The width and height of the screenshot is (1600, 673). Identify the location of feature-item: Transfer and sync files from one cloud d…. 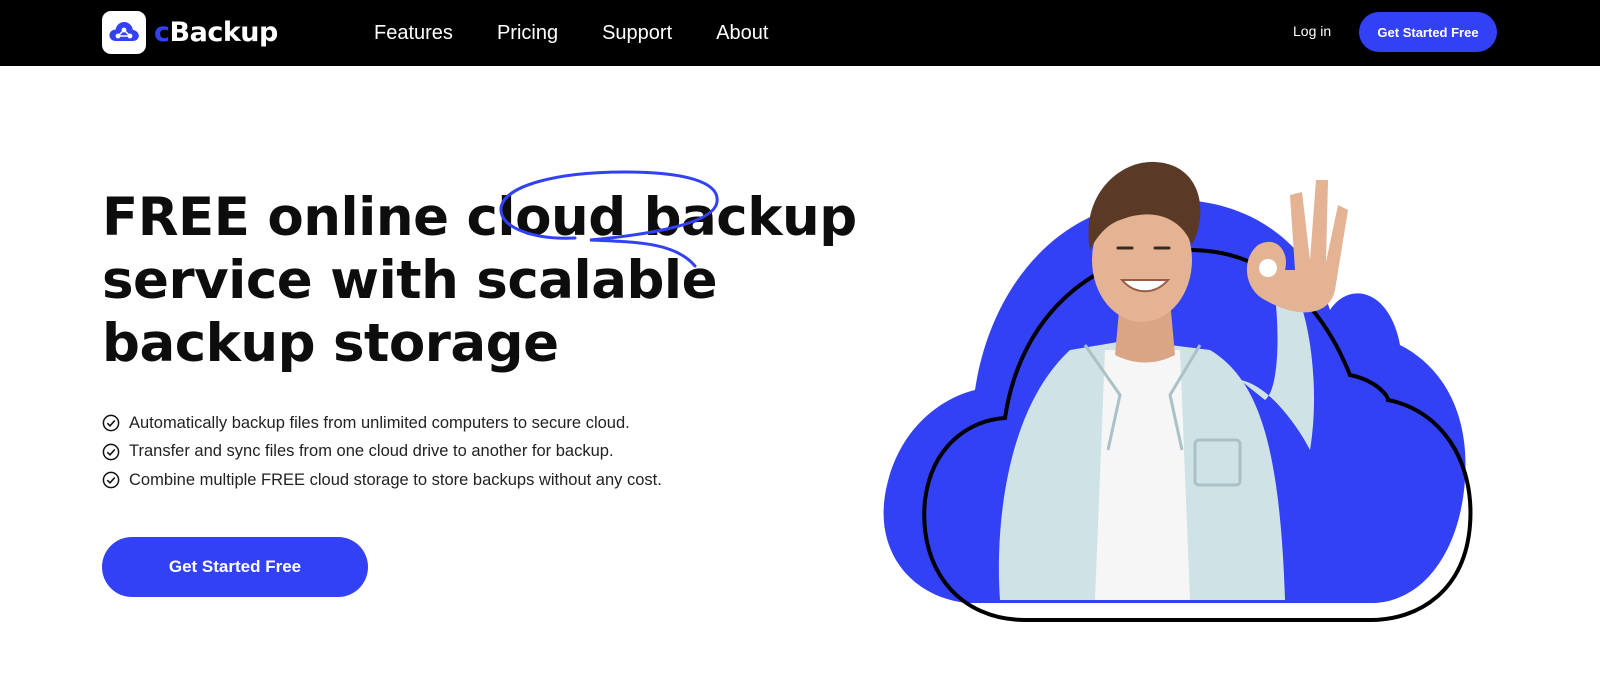
(382, 452).